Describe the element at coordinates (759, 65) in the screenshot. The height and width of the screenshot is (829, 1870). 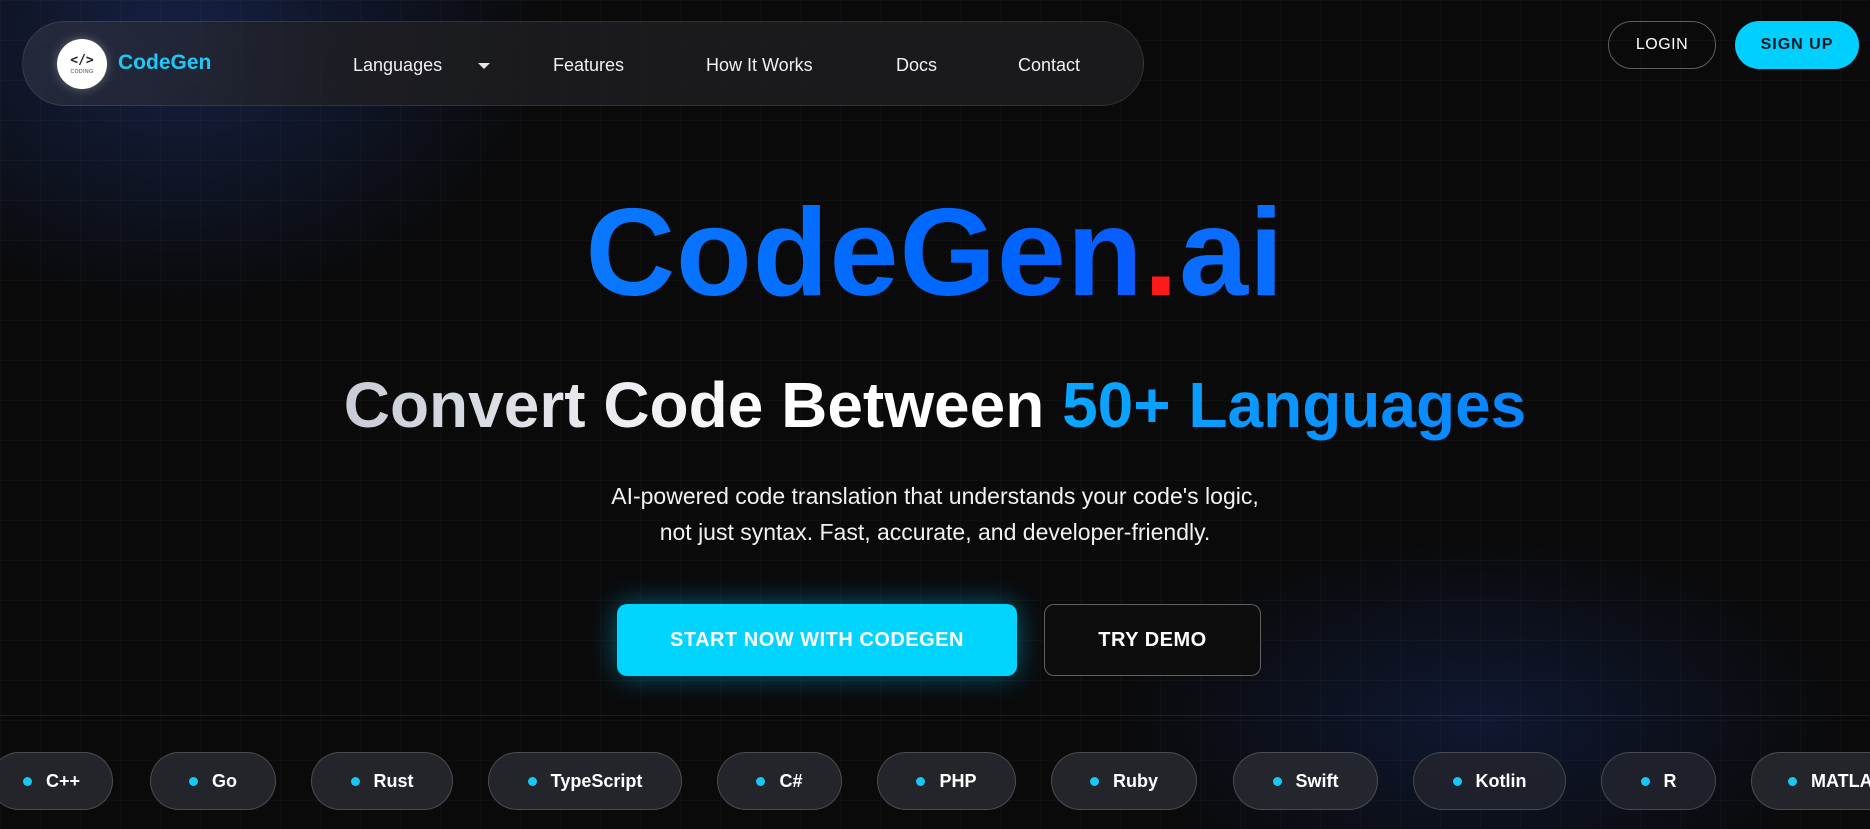
I see `nav-how-it-works: How It Works` at that location.